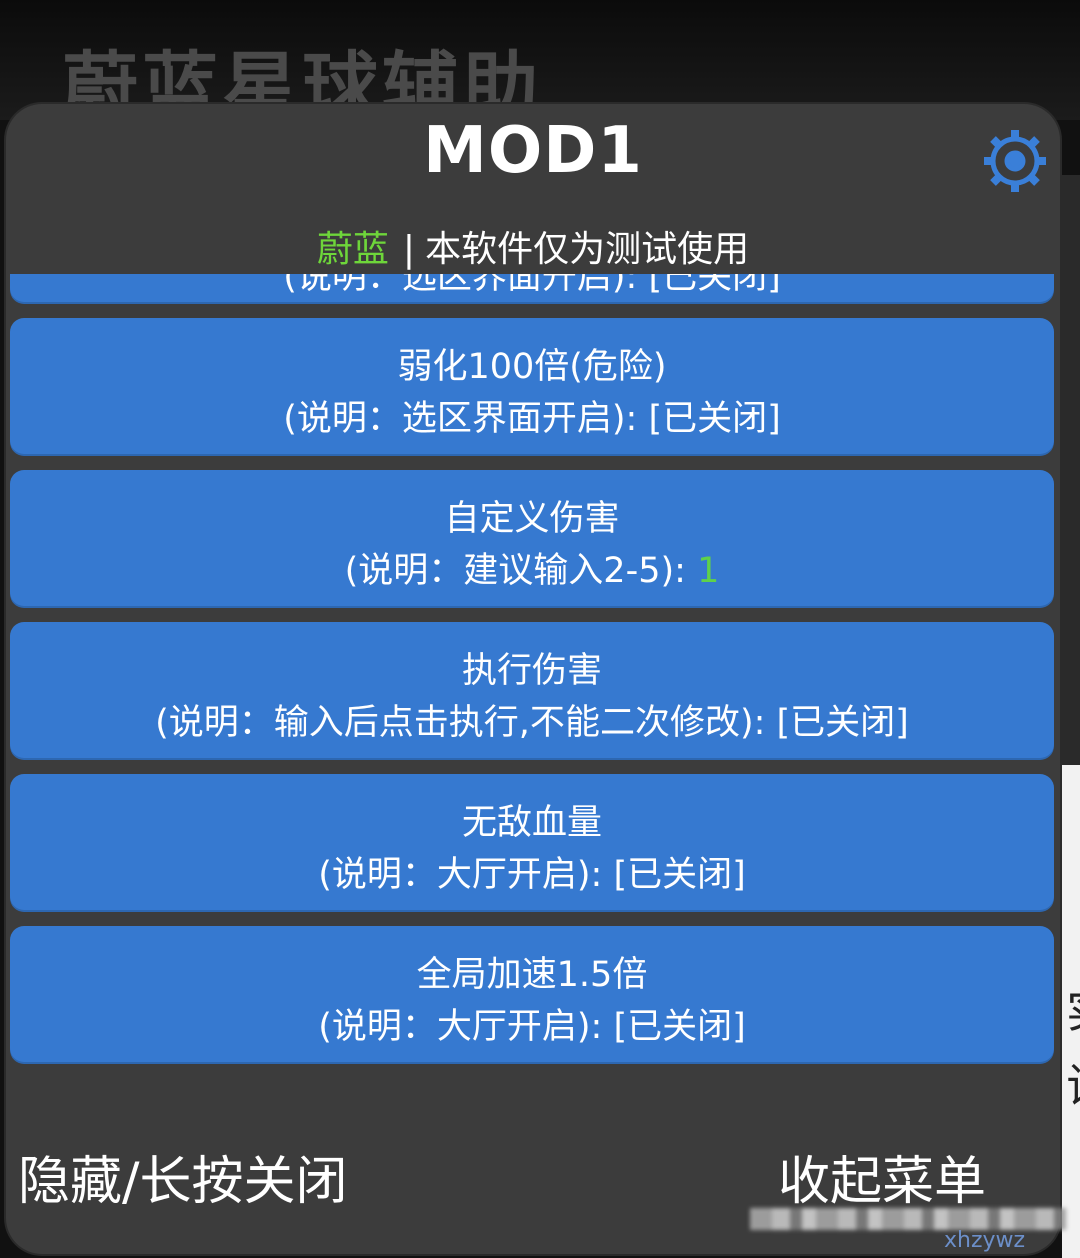 This screenshot has width=1080, height=1258. I want to click on feature-desc-partial: (说明：选区界面开启): [已关闭], so click(532, 285).